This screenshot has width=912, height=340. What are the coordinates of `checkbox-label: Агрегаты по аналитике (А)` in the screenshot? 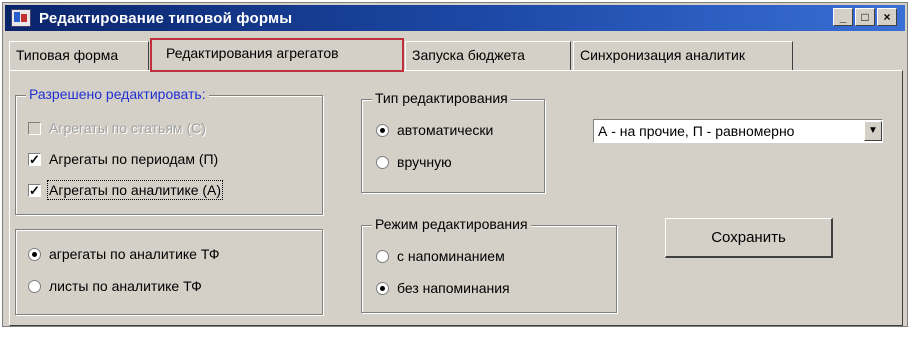 It's located at (135, 190).